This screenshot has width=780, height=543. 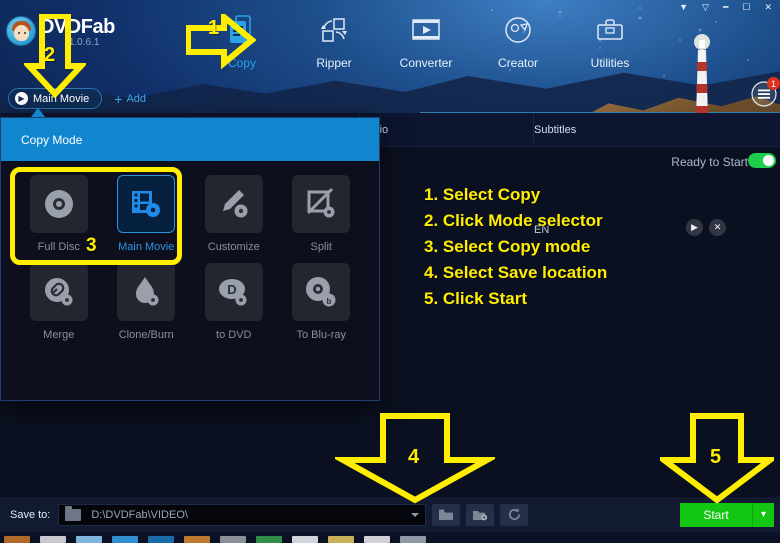 I want to click on module-nav: Copy Ripper Converter Creator Utilities, so click(x=426, y=40).